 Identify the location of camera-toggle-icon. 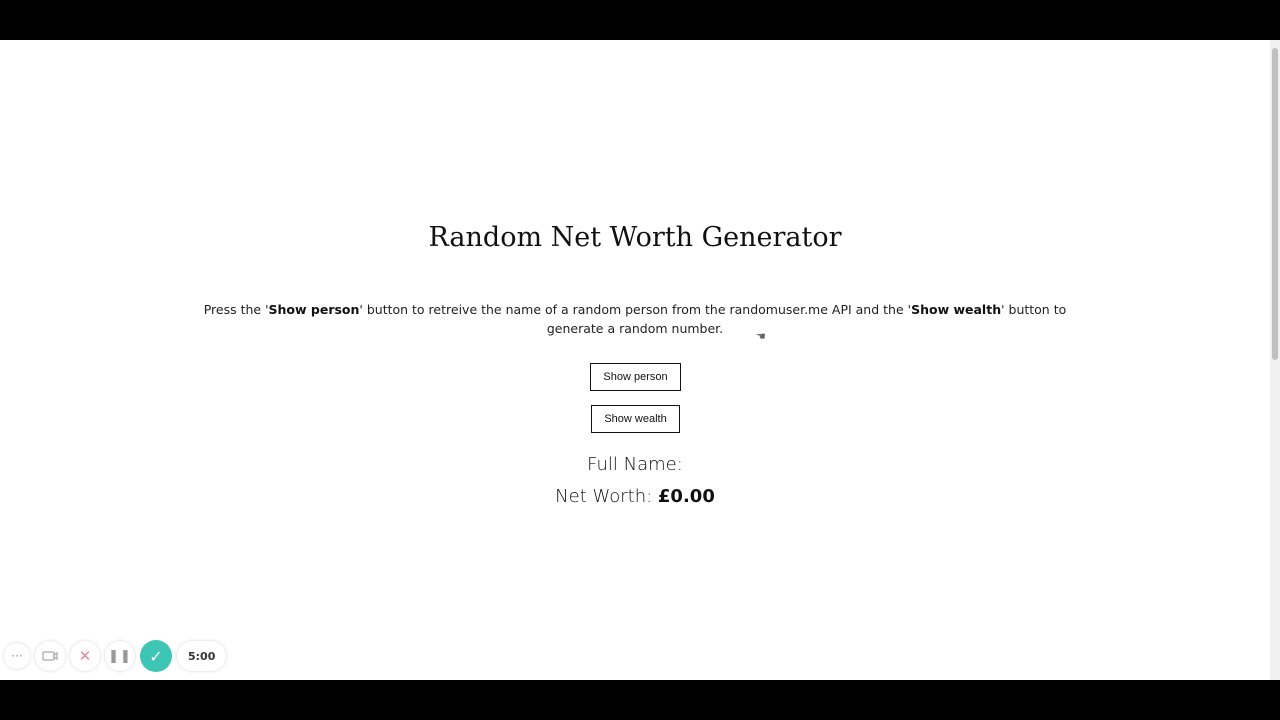
(50, 656).